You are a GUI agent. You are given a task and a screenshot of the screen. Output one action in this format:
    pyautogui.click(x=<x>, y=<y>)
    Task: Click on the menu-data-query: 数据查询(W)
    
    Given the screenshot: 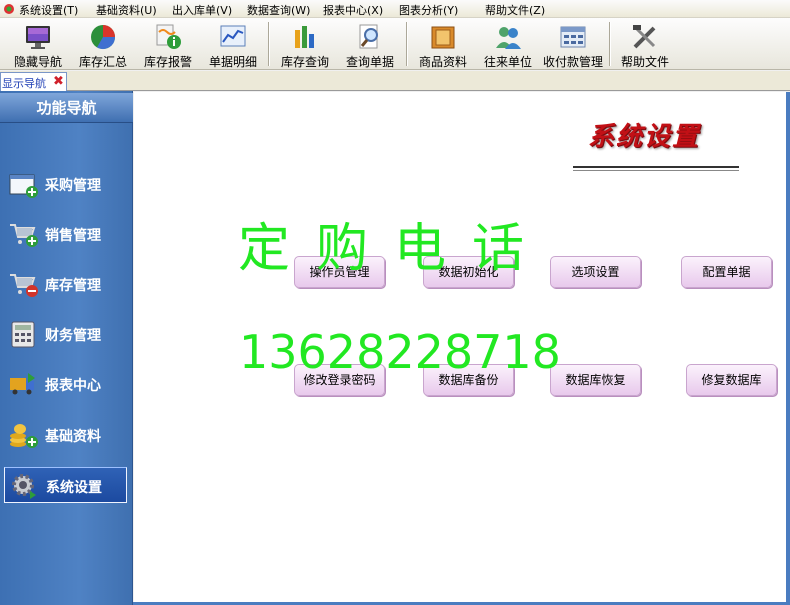 What is the action you would take?
    pyautogui.click(x=278, y=10)
    